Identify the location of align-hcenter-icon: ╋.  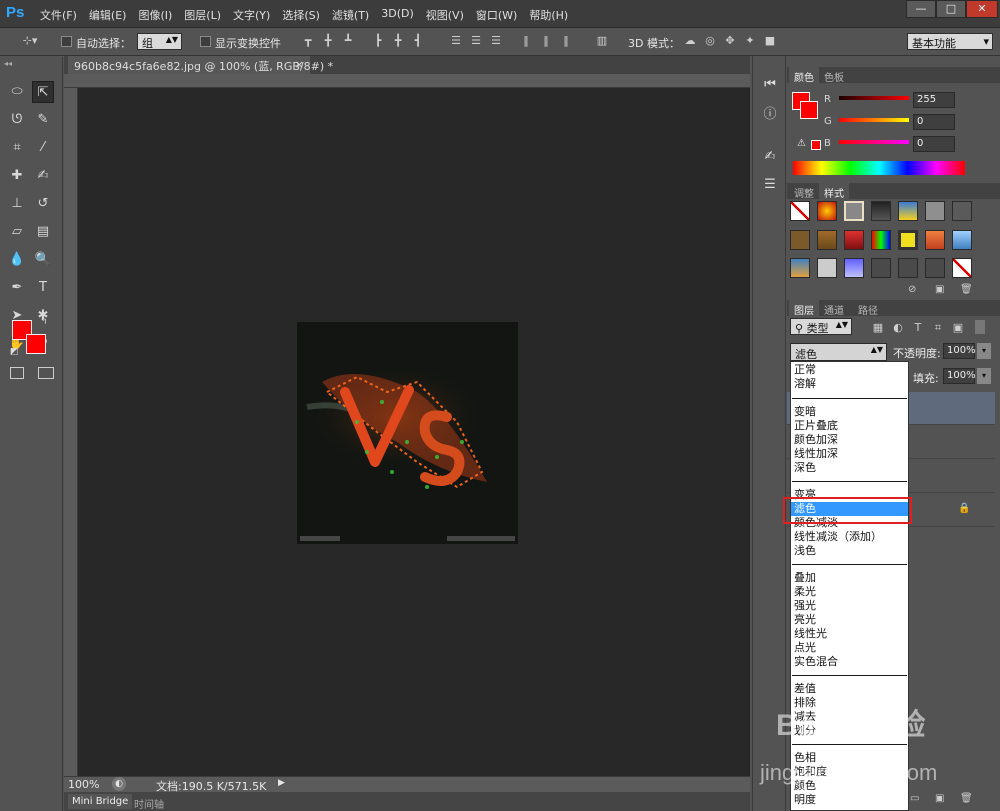
(398, 41).